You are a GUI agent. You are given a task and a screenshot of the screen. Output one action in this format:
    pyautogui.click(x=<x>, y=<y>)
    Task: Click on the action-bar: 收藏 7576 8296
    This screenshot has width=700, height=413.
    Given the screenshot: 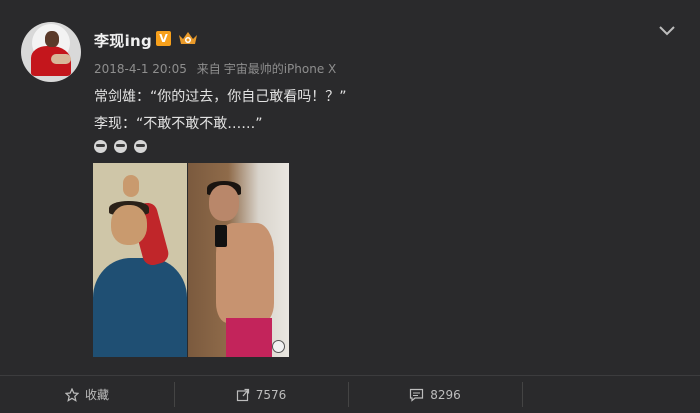 What is the action you would take?
    pyautogui.click(x=350, y=394)
    